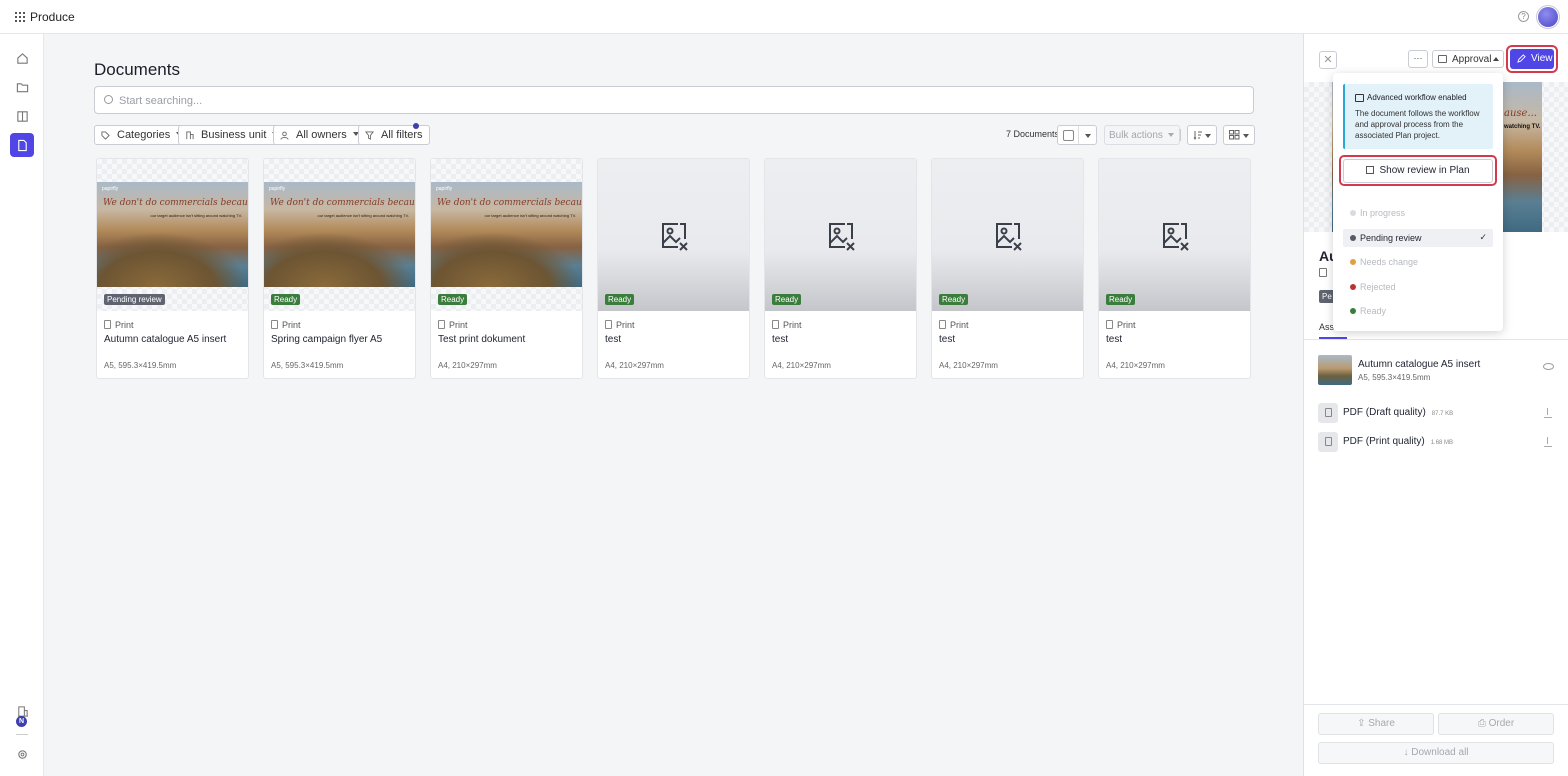 The image size is (1568, 776). What do you see at coordinates (22, 87) in the screenshot?
I see `nav-folders` at bounding box center [22, 87].